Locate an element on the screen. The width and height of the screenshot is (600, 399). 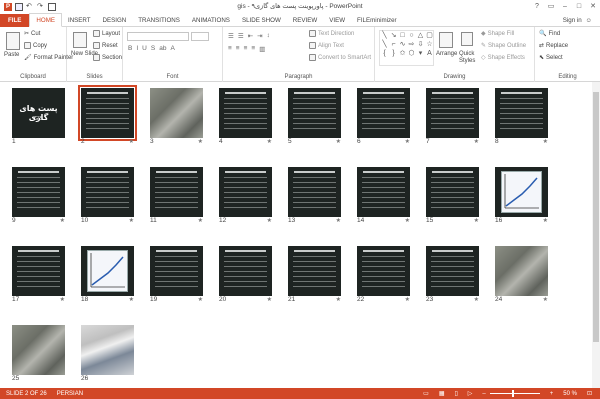
tab-view: VIEW is located at coordinates (337, 20).